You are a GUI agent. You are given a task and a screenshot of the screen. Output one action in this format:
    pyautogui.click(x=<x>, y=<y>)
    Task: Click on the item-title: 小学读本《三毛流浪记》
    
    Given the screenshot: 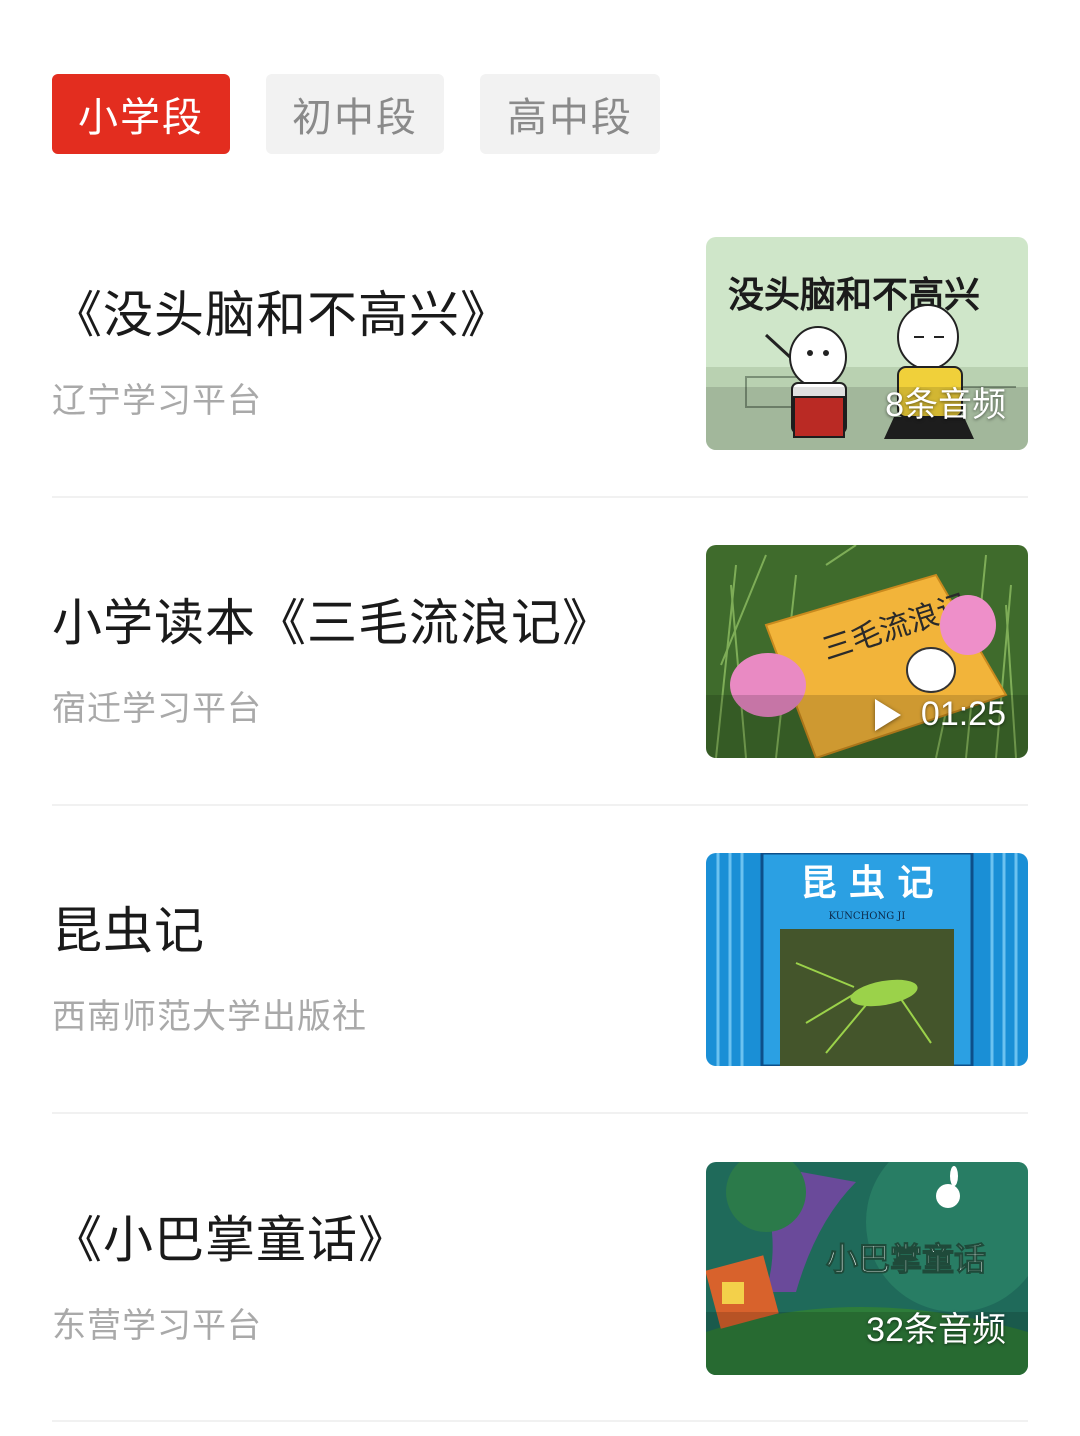 What is the action you would take?
    pyautogui.click(x=332, y=623)
    